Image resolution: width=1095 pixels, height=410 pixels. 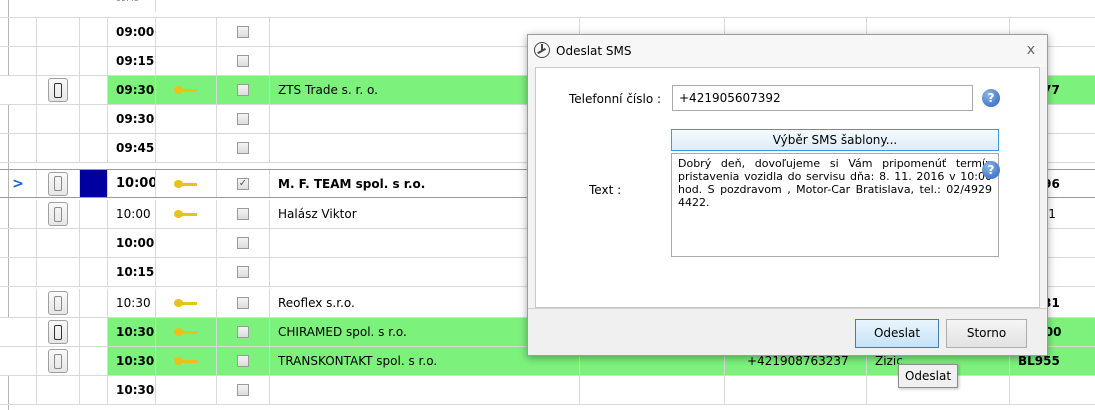 What do you see at coordinates (132, 61) in the screenshot?
I see `time-cell: 09:15` at bounding box center [132, 61].